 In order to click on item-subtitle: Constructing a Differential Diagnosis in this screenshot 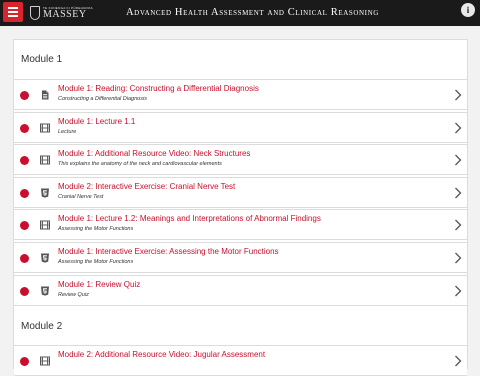, I will do `click(102, 99)`.